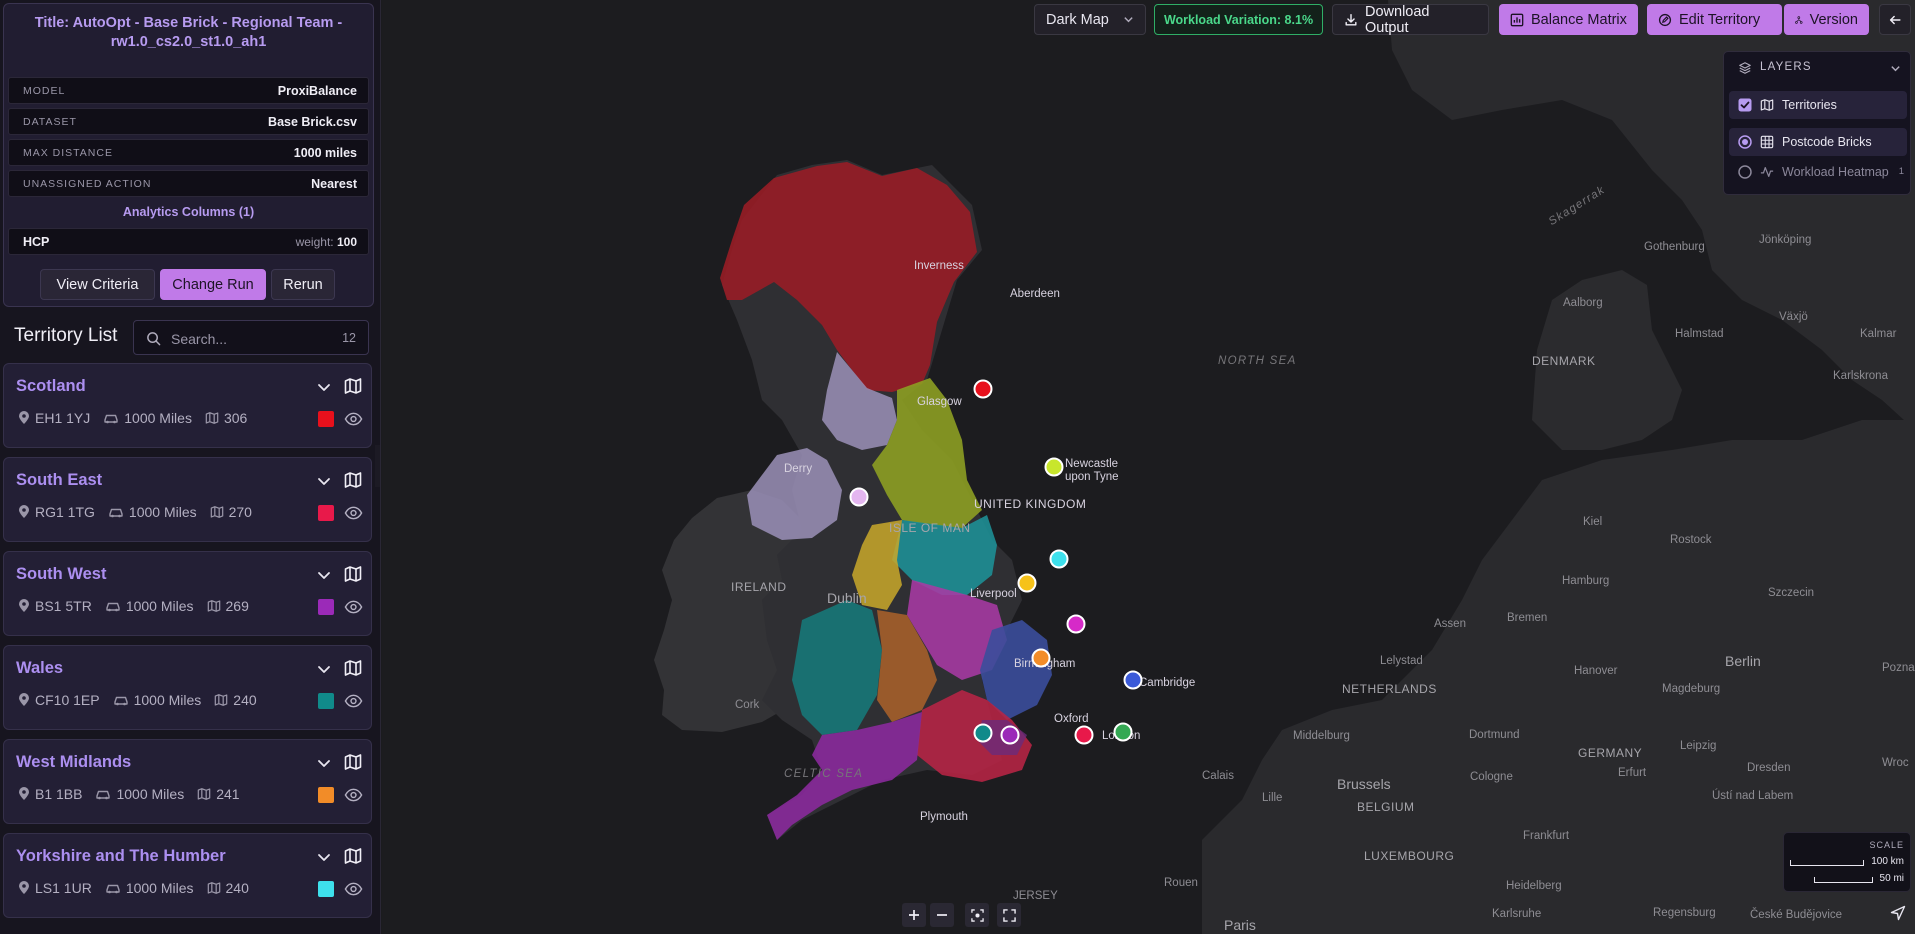 This screenshot has height=934, width=1915. I want to click on territory-card-wales: Wales CF10 1EP 1000 Miles 240, so click(187, 687).